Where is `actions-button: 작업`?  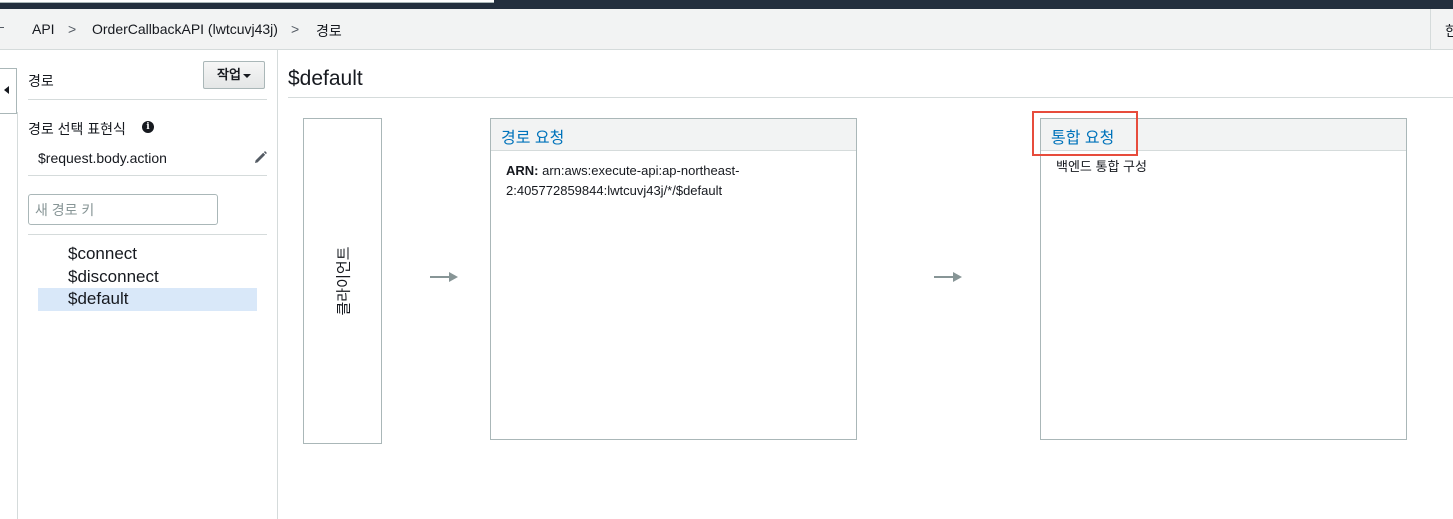 actions-button: 작업 is located at coordinates (234, 75).